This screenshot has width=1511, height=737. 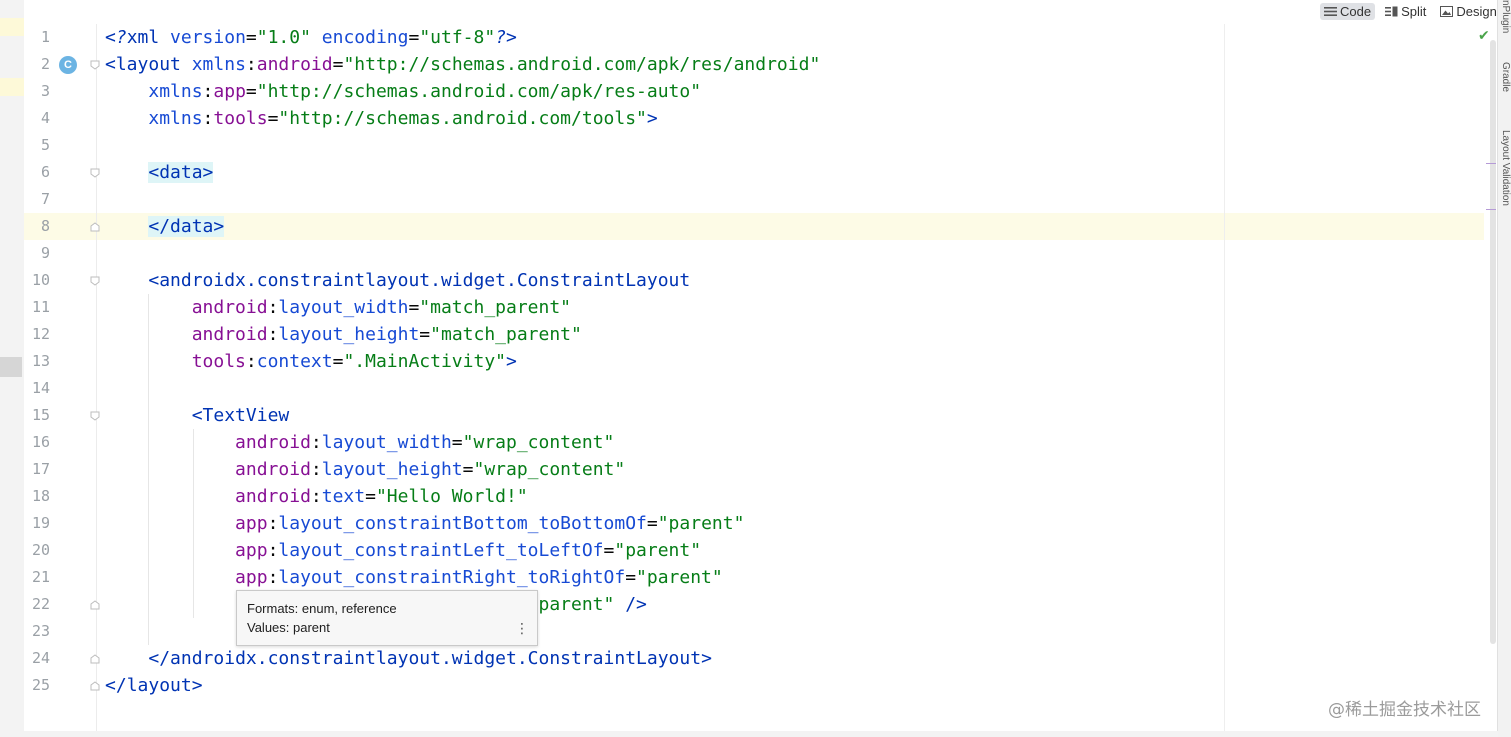 I want to click on right-margin-guide, so click(x=1224, y=380).